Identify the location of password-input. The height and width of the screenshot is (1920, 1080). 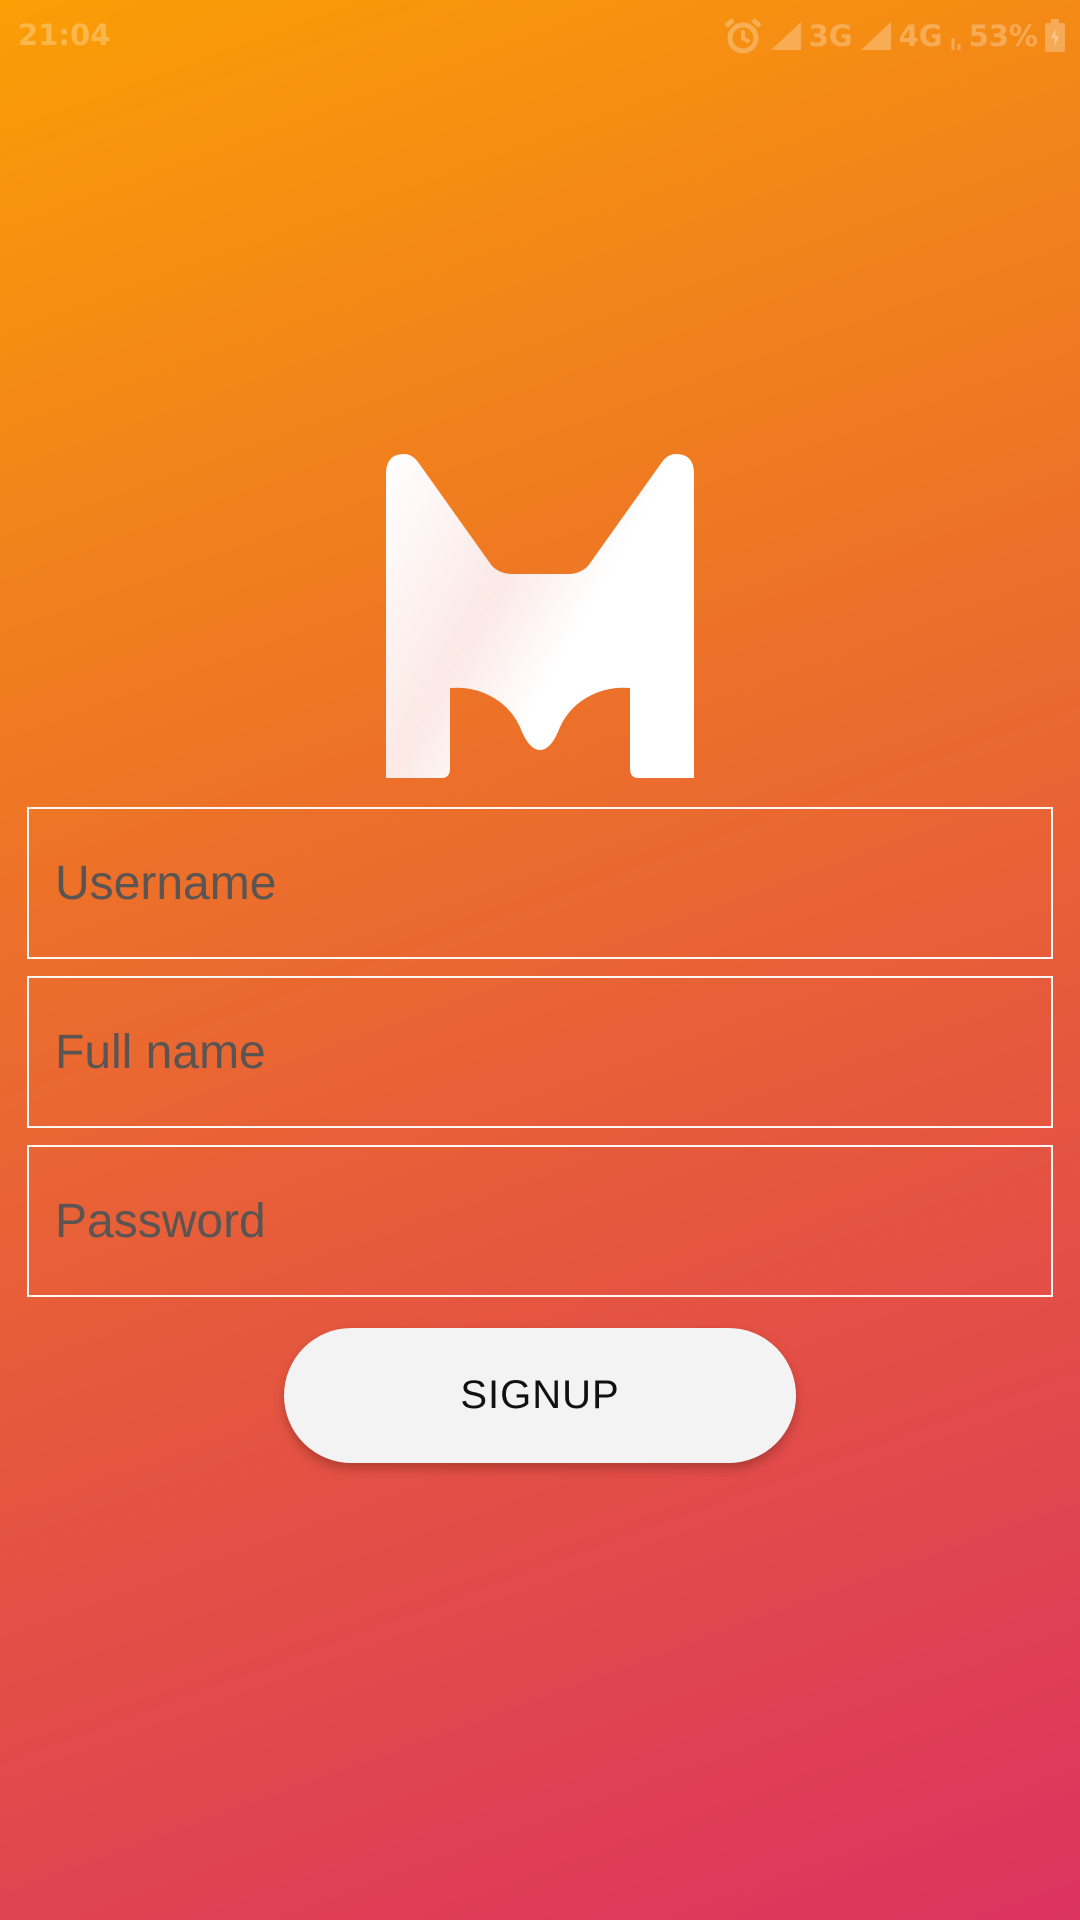
(540, 1221).